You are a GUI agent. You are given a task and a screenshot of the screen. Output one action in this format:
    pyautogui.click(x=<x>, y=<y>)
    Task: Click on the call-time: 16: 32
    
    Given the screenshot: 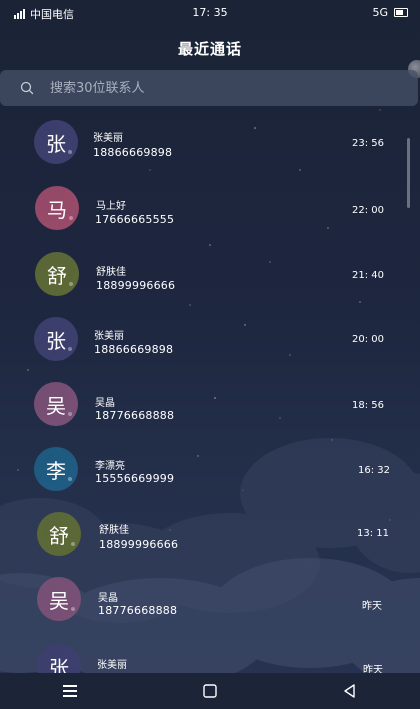 What is the action you would take?
    pyautogui.click(x=374, y=470)
    